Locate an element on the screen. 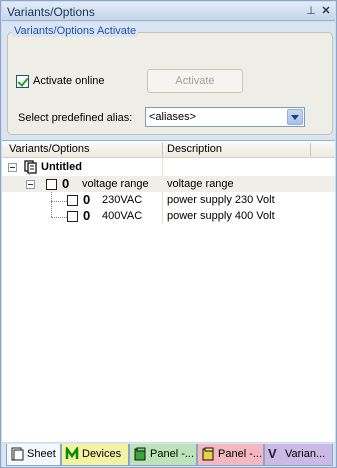 This screenshot has height=468, width=337. tree-row-description: power supply 400 Volt is located at coordinates (221, 216).